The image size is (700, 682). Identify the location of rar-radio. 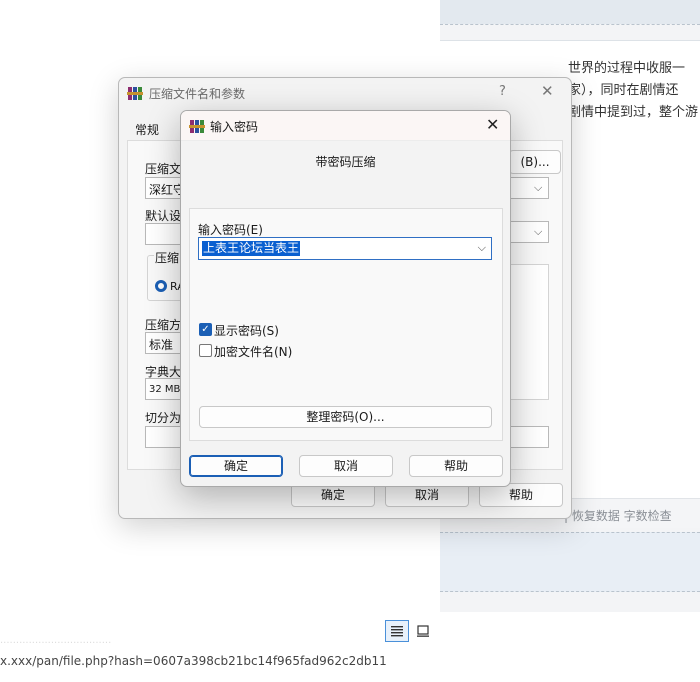
(161, 286).